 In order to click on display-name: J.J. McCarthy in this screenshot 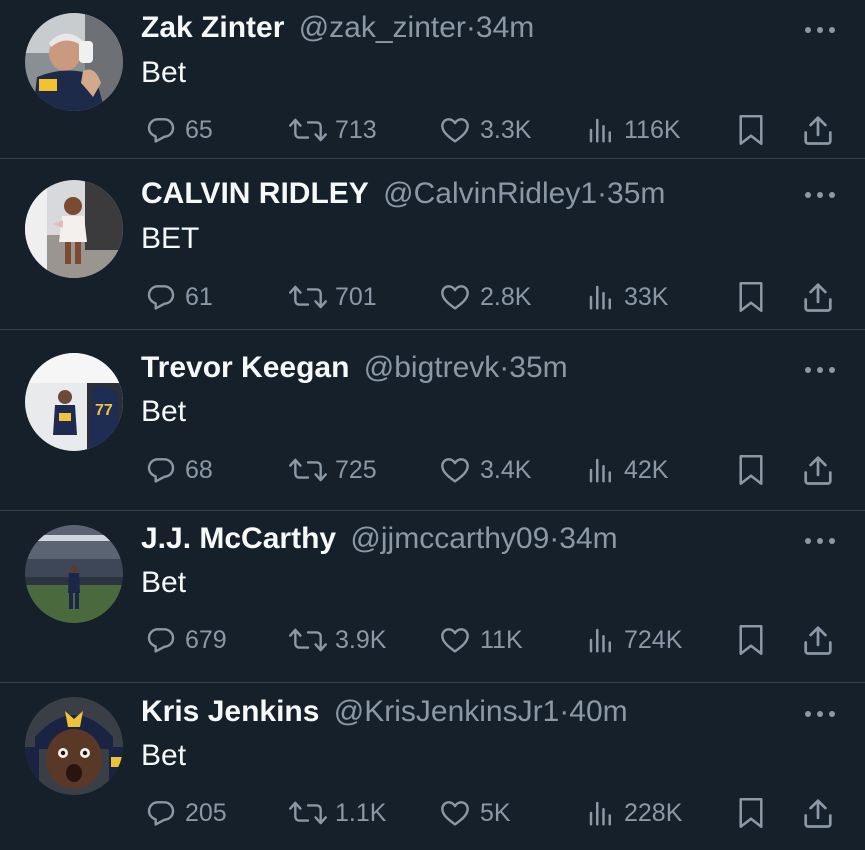, I will do `click(238, 538)`.